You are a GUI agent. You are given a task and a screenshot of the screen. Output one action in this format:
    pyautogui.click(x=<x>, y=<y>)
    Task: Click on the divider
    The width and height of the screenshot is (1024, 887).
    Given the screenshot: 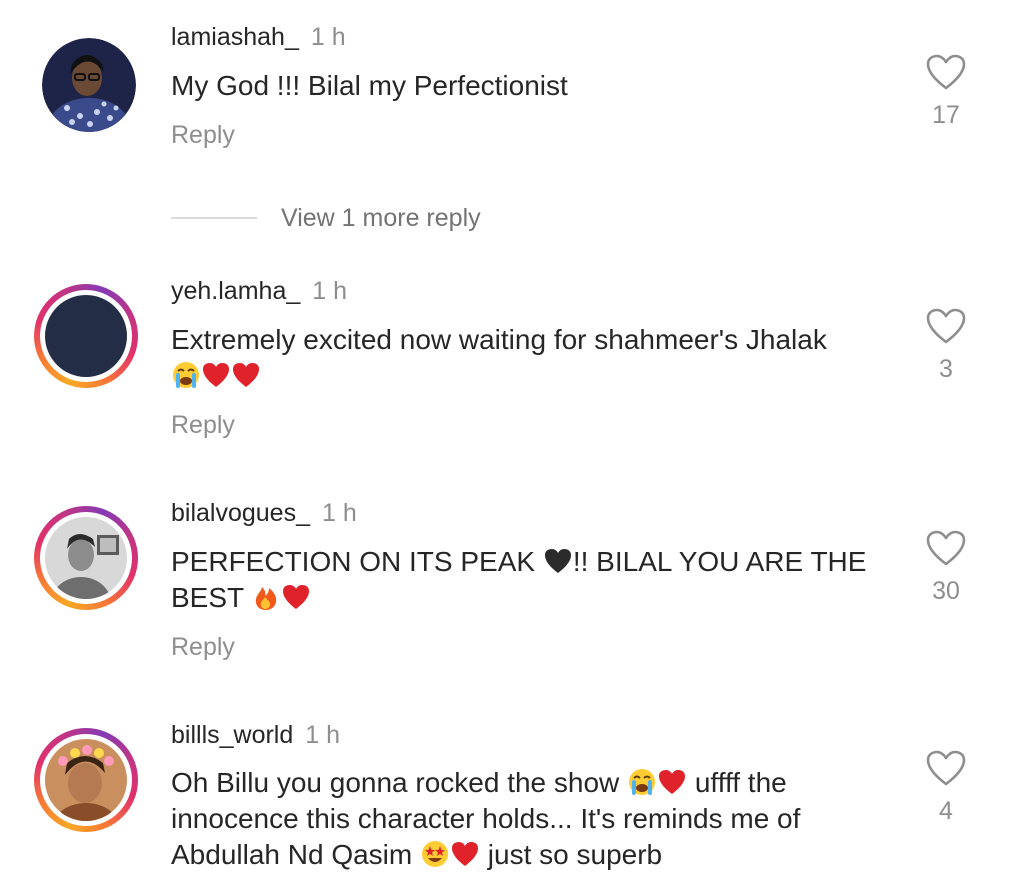 What is the action you would take?
    pyautogui.click(x=214, y=218)
    